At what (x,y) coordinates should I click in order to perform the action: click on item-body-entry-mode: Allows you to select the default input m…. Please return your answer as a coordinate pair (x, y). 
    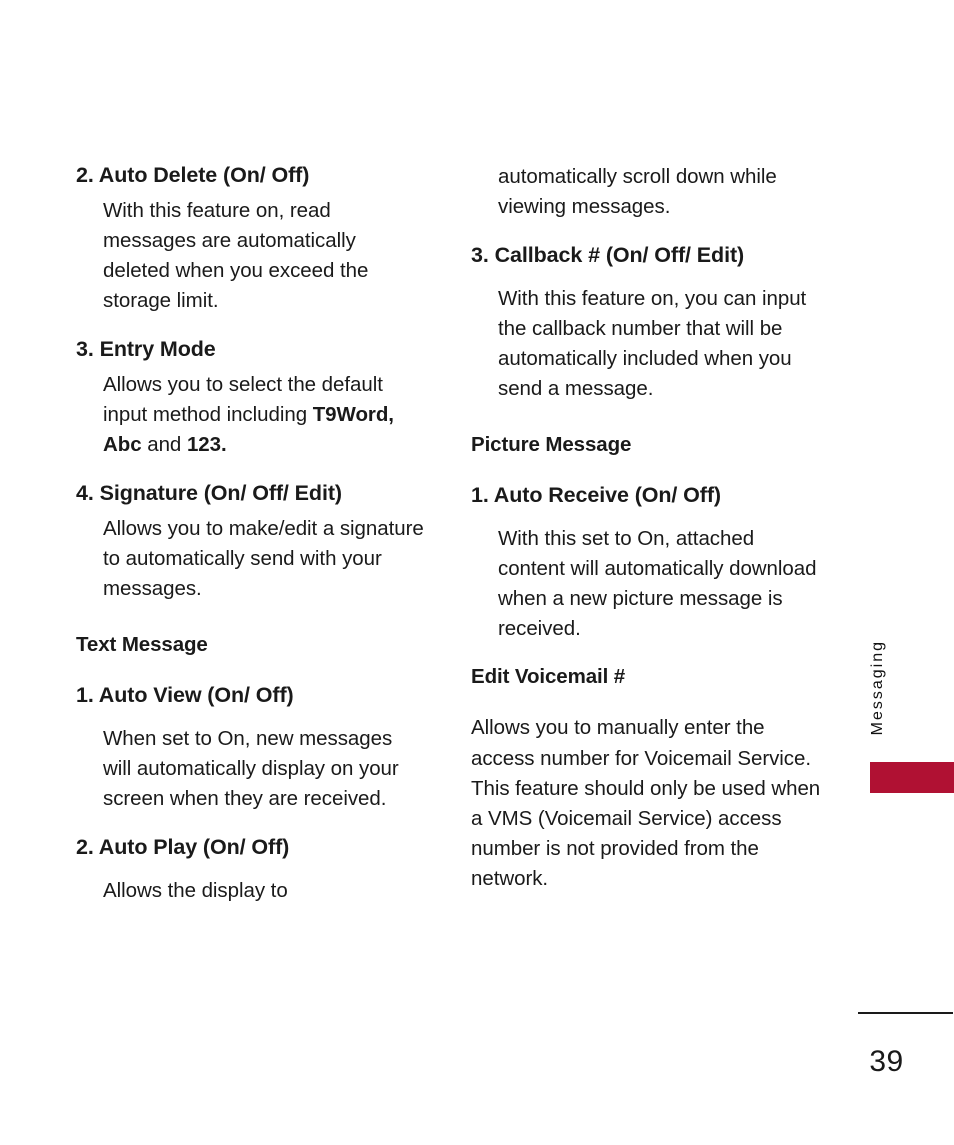
    Looking at the image, I should click on (251, 415).